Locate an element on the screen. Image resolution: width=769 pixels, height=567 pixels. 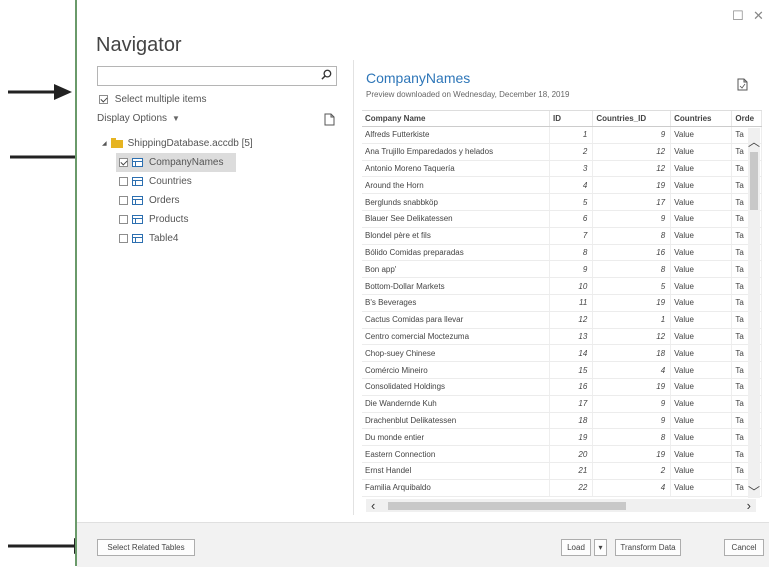
scroll-thumb-horizontal is located at coordinates (507, 506).